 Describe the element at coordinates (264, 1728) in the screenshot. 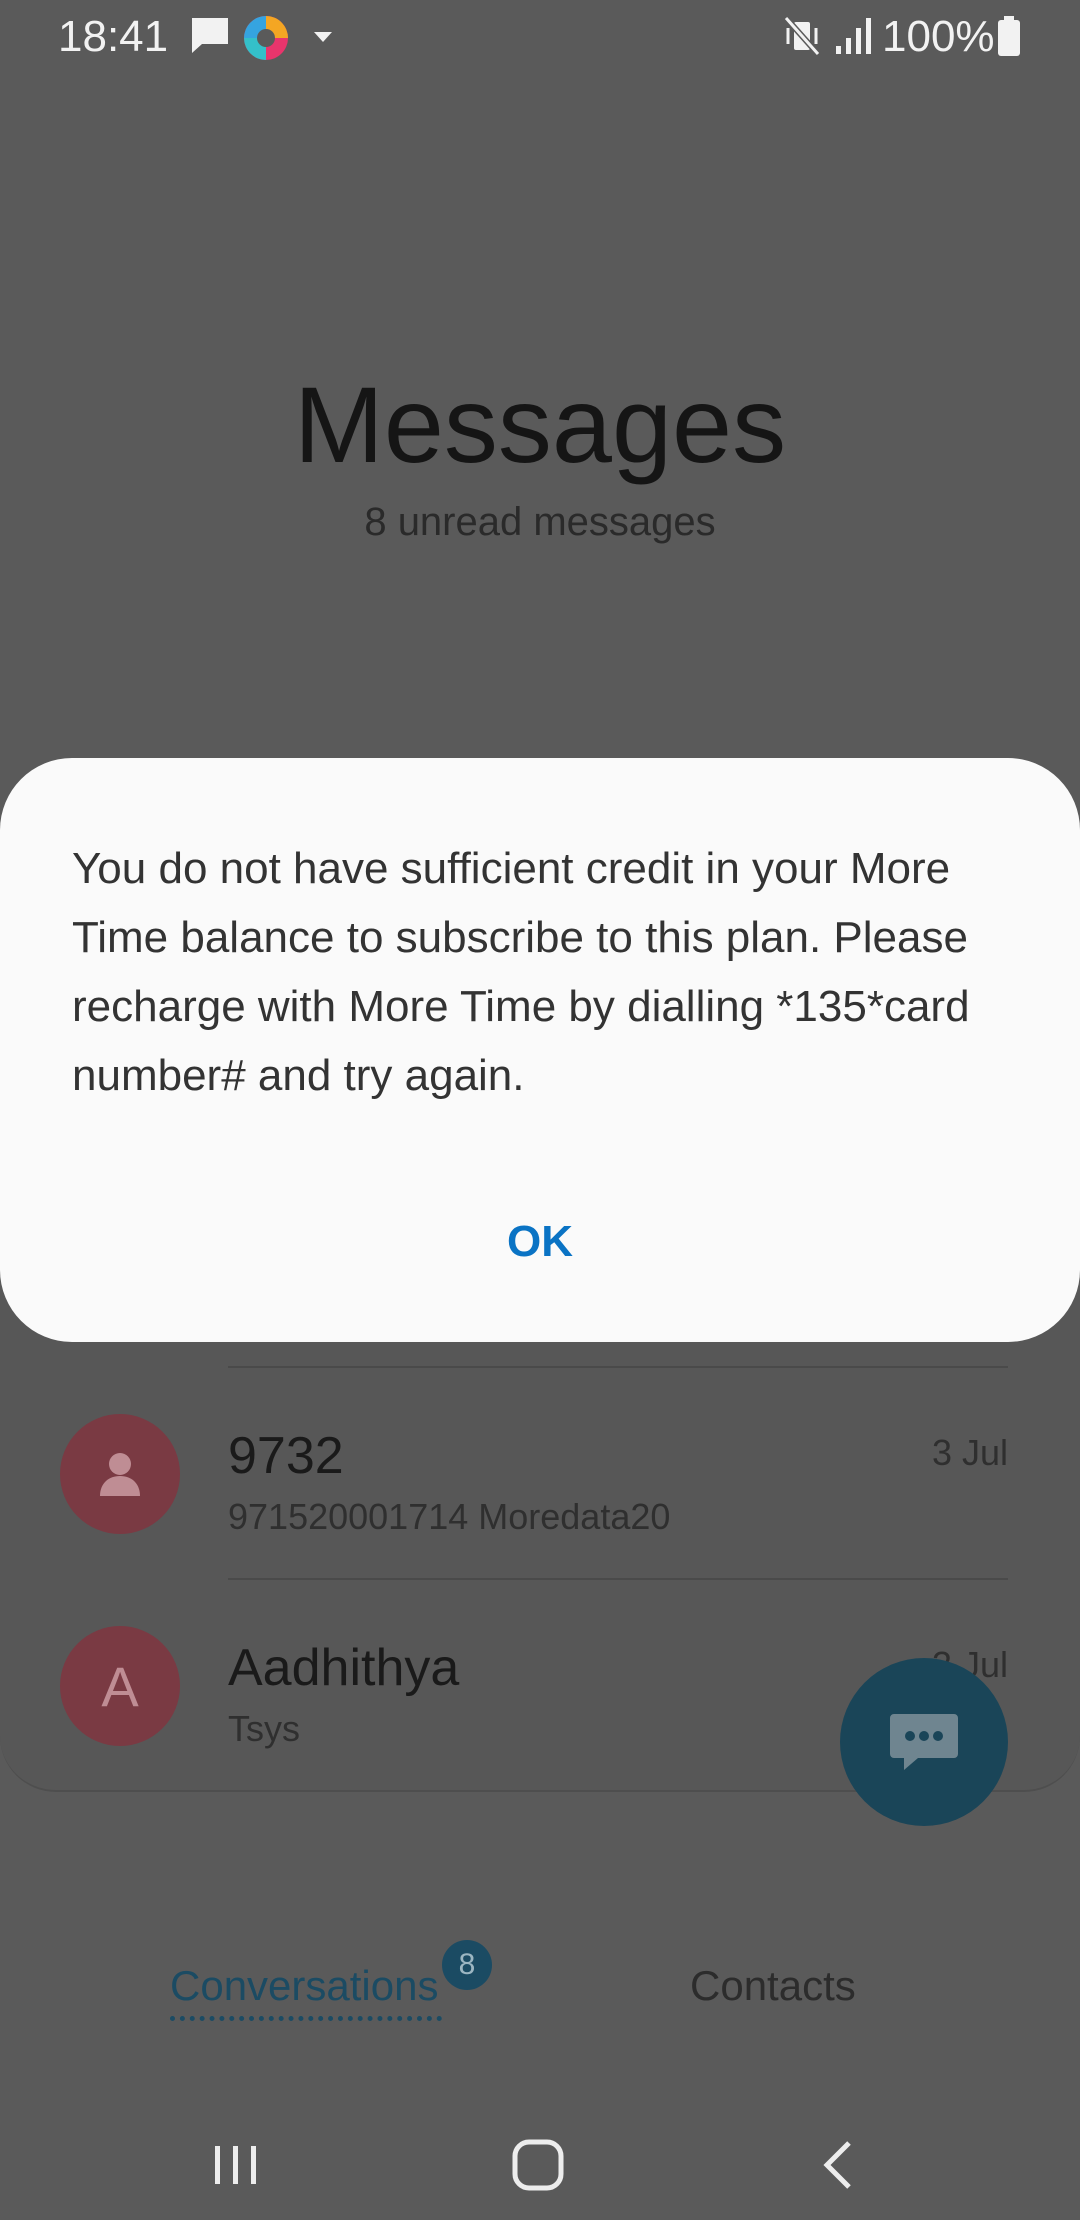

I see `conversation-preview: Tsys` at that location.